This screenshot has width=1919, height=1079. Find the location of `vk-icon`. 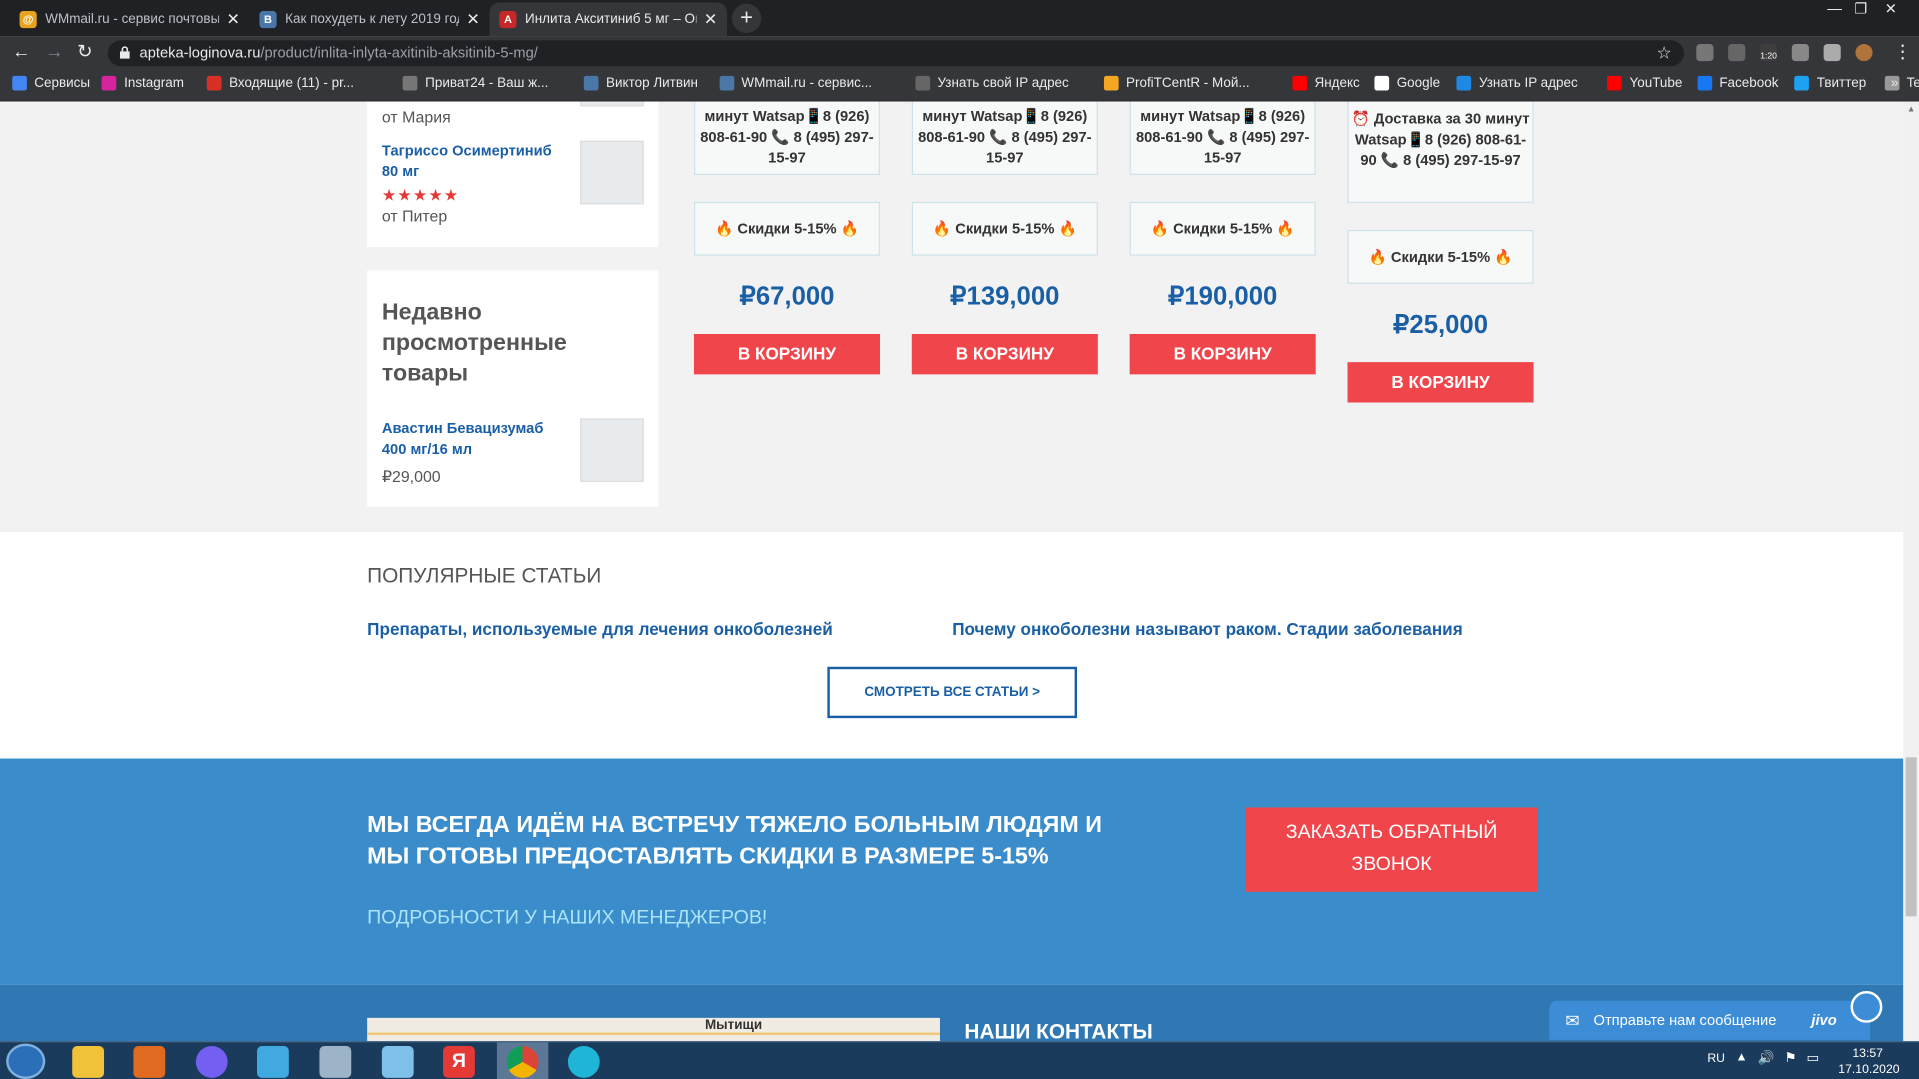

vk-icon is located at coordinates (591, 83).